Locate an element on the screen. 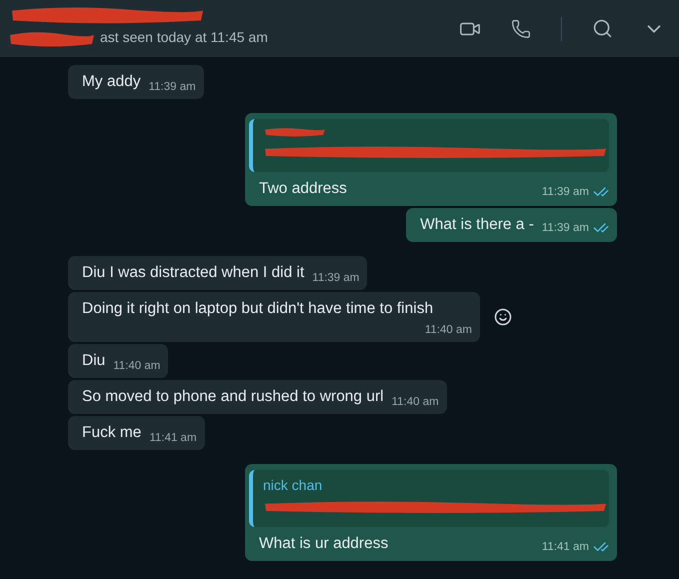 This screenshot has width=679, height=579. last-seen-status: ast seen today at 11:45 am is located at coordinates (184, 37).